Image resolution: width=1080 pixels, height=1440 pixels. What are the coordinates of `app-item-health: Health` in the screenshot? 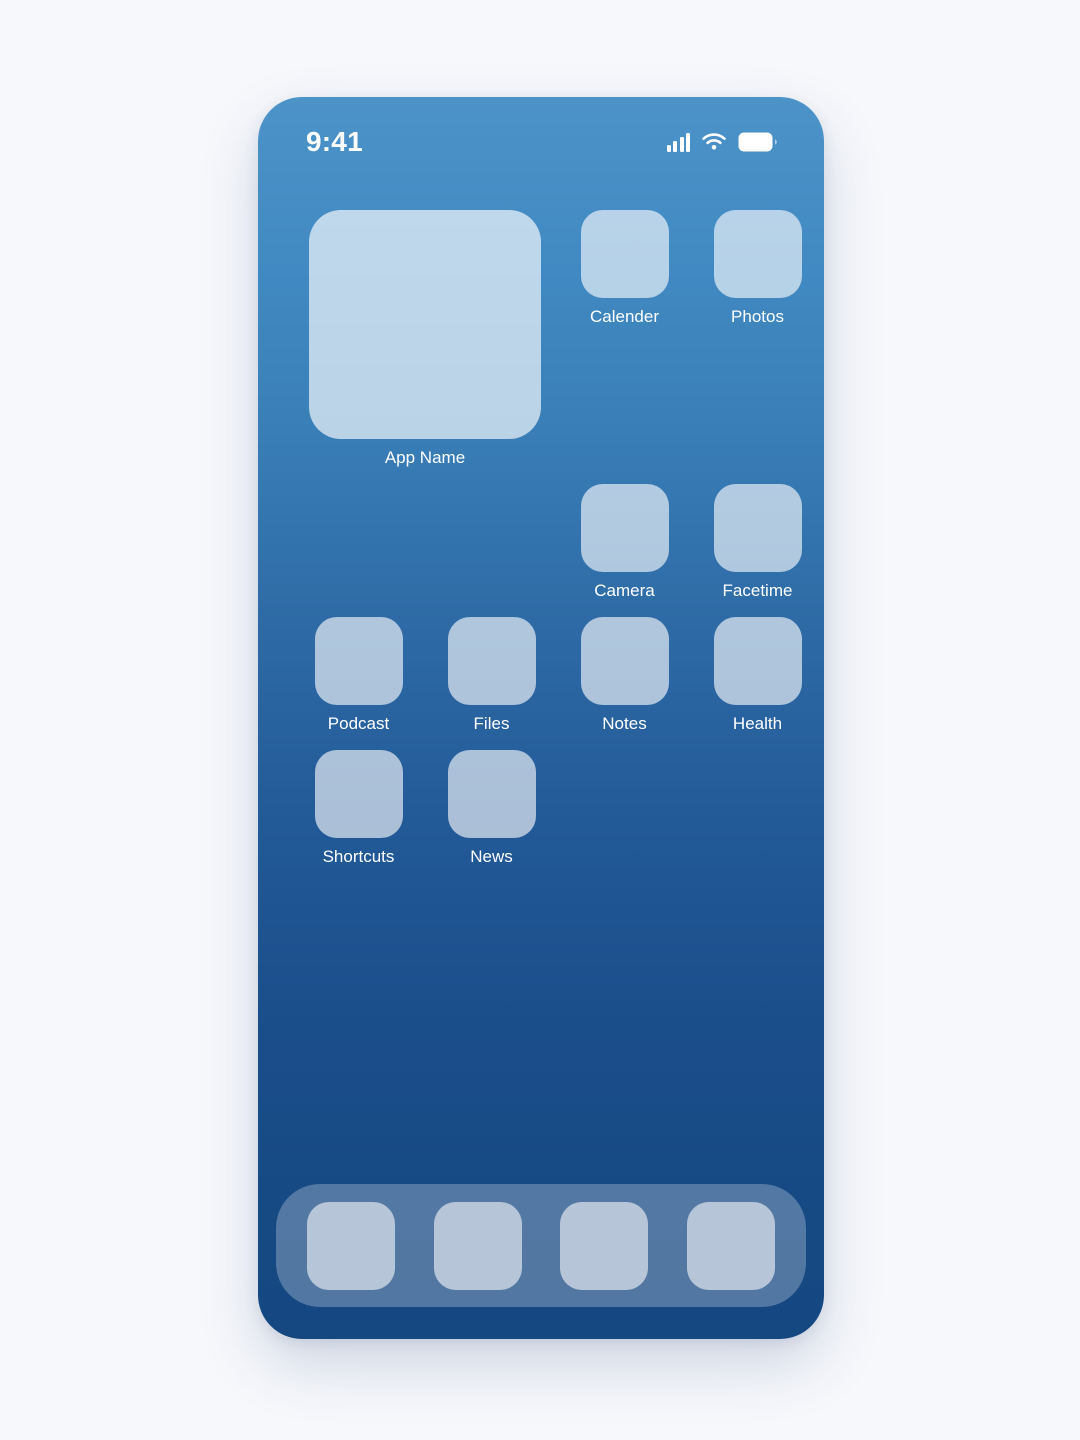 It's located at (757, 674).